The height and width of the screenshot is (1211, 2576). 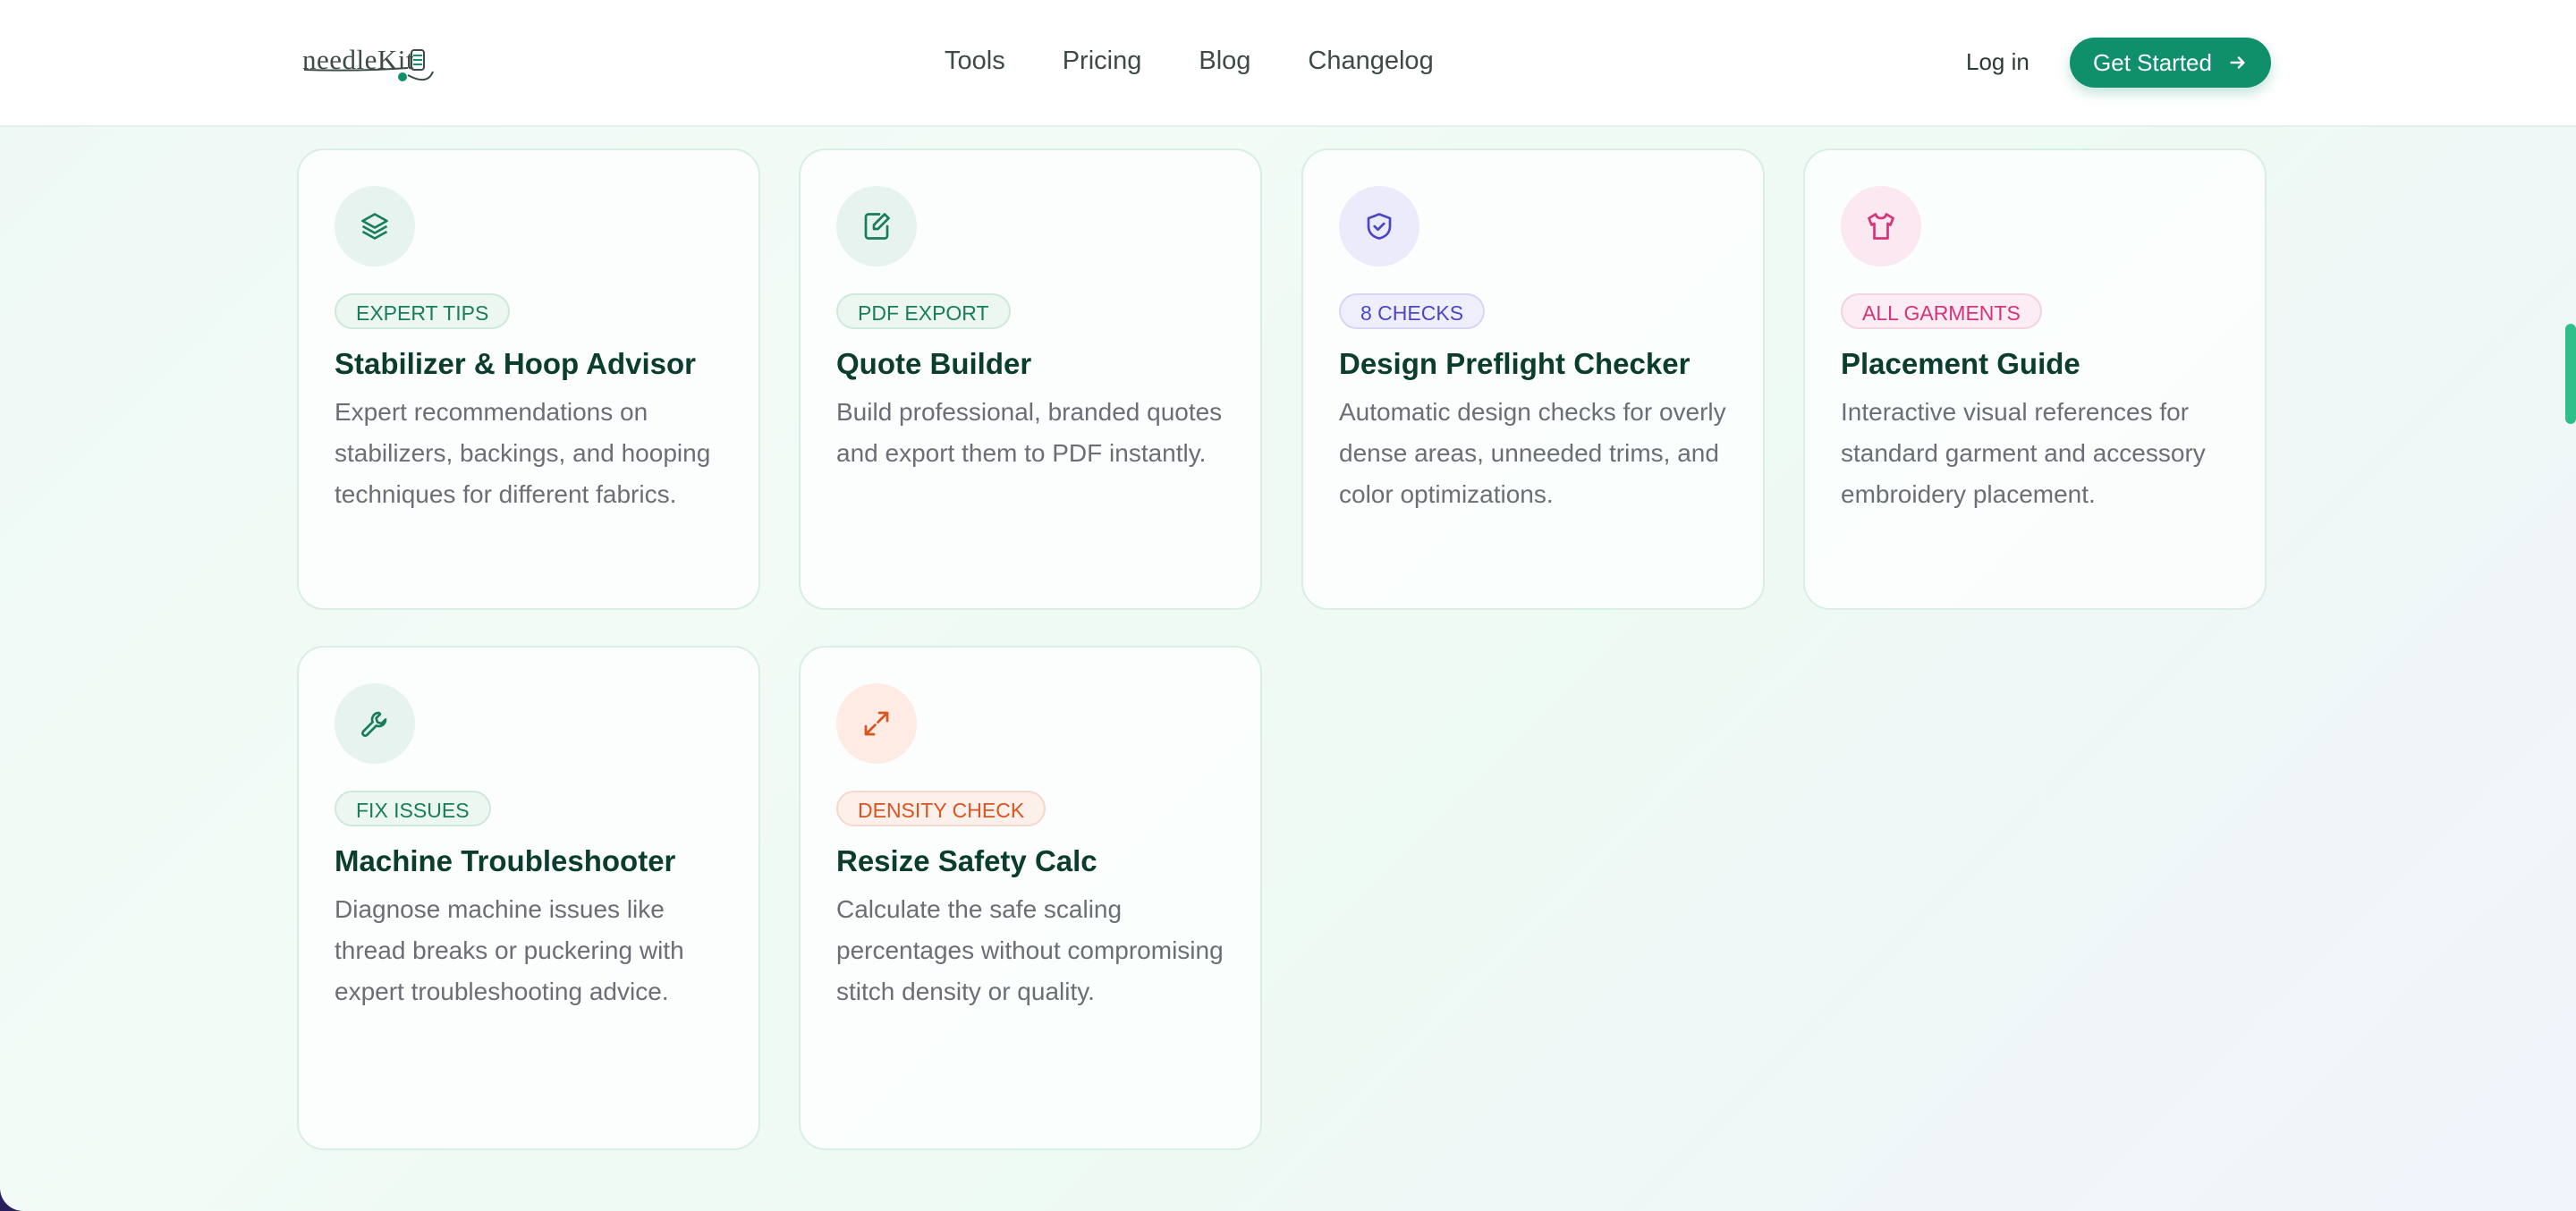 I want to click on logo: needleKit, so click(x=370, y=60).